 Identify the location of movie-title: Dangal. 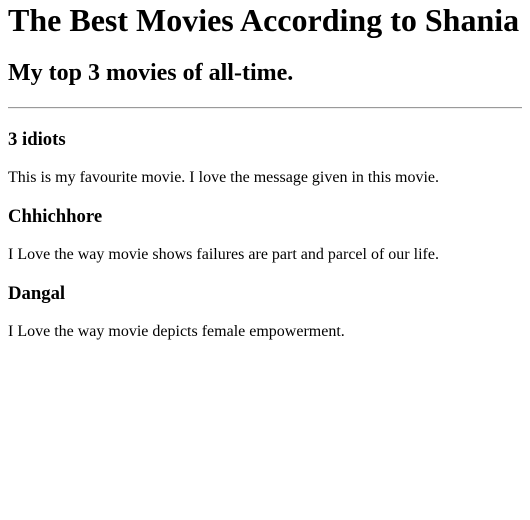
(37, 293).